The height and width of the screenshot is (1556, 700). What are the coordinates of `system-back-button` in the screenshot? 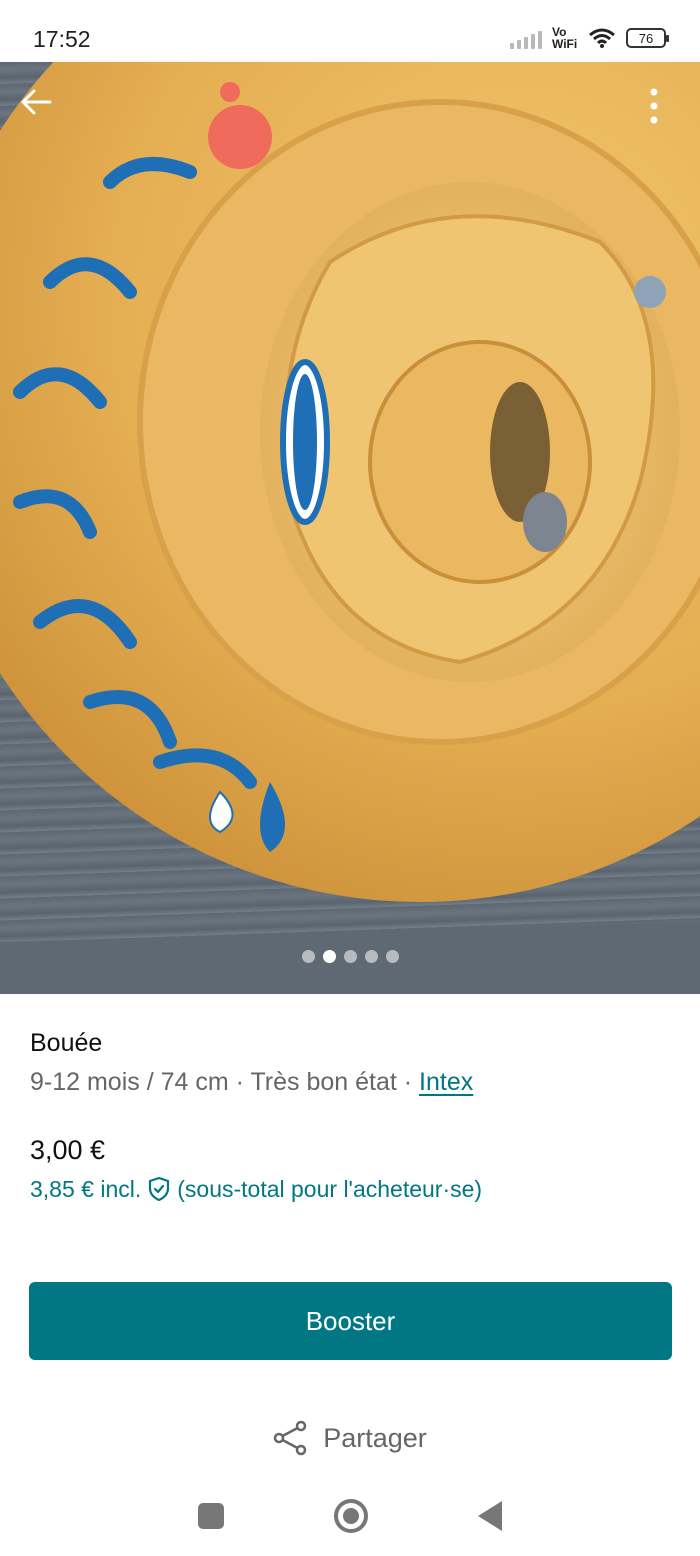 It's located at (490, 1516).